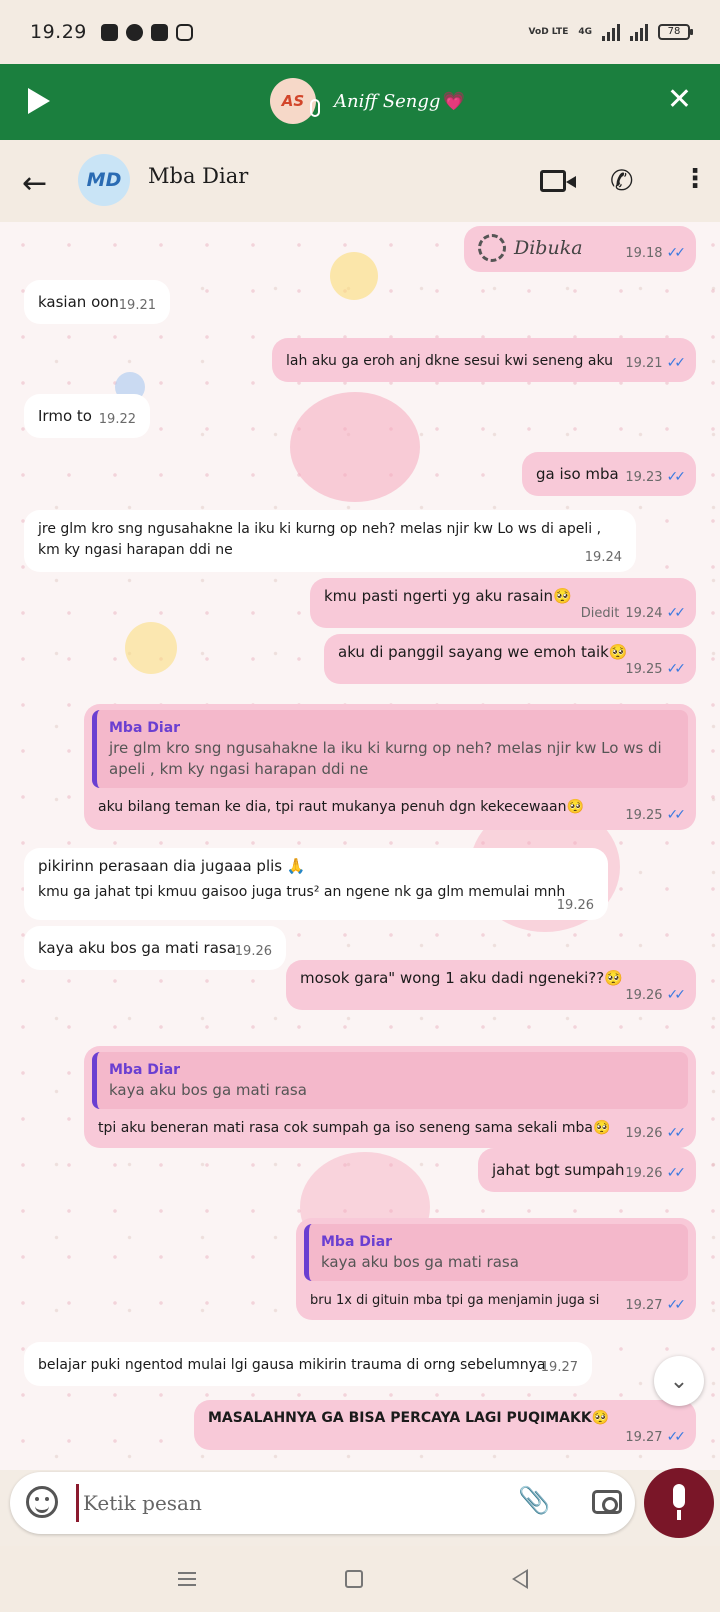 The height and width of the screenshot is (1612, 720). What do you see at coordinates (453, 101) in the screenshot?
I see `heart-emoji: 💗` at bounding box center [453, 101].